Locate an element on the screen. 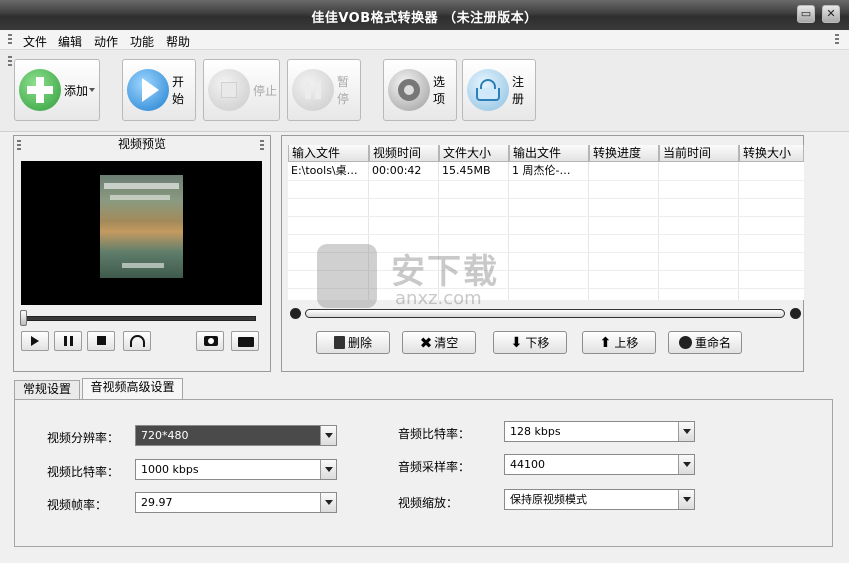 The image size is (849, 563). rename-icon is located at coordinates (685, 342).